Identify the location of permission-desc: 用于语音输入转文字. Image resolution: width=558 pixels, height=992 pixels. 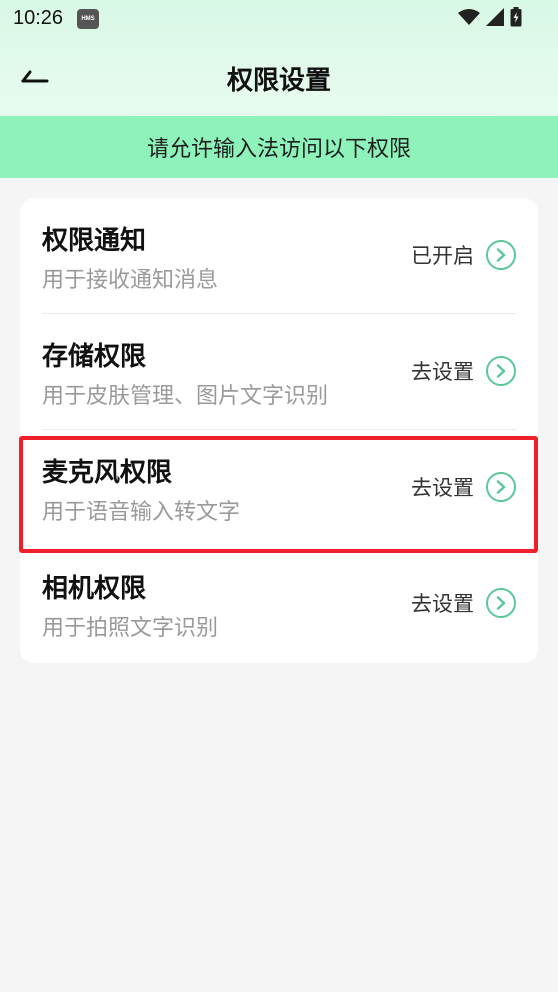
(141, 512).